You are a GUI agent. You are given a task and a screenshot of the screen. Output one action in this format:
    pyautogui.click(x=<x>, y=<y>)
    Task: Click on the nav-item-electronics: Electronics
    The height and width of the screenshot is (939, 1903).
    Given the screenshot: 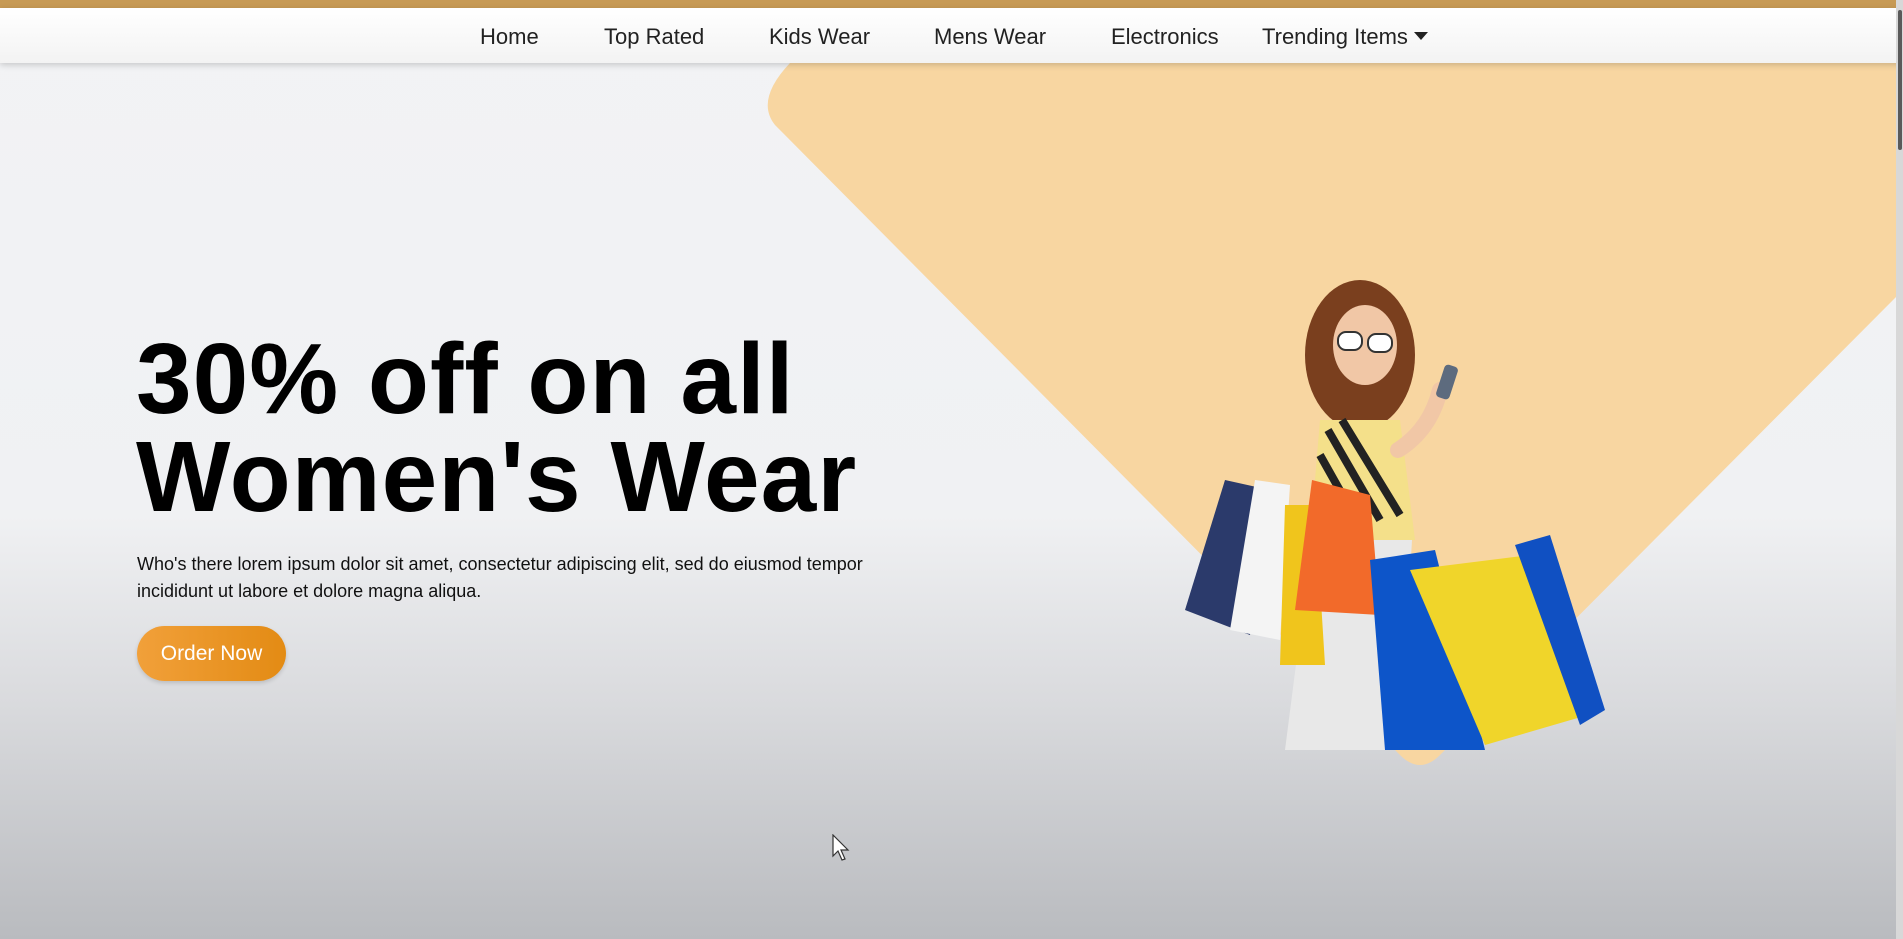 What is the action you would take?
    pyautogui.click(x=1165, y=37)
    